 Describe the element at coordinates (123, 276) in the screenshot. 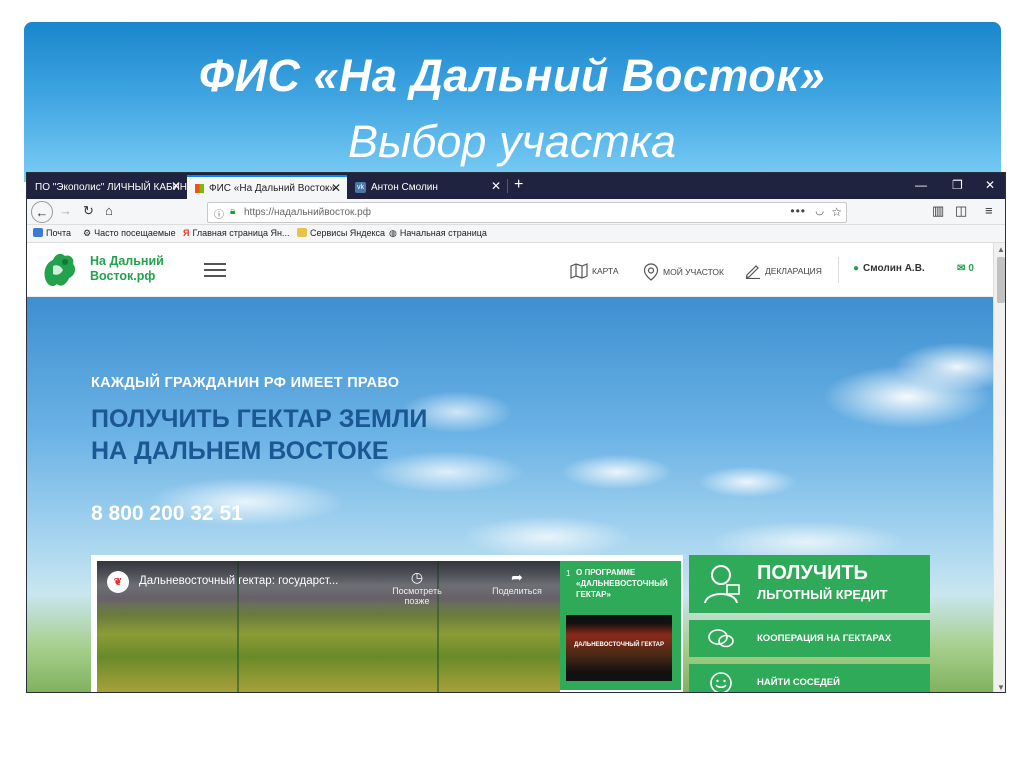

I see `logo-line: Восток.рф` at that location.